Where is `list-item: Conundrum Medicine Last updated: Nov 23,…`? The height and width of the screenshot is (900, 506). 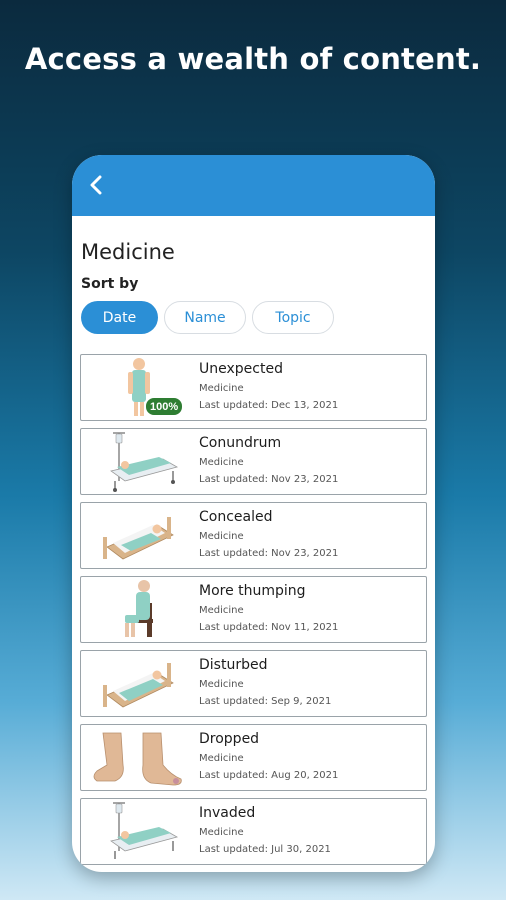
list-item: Conundrum Medicine Last updated: Nov 23,… is located at coordinates (253, 461).